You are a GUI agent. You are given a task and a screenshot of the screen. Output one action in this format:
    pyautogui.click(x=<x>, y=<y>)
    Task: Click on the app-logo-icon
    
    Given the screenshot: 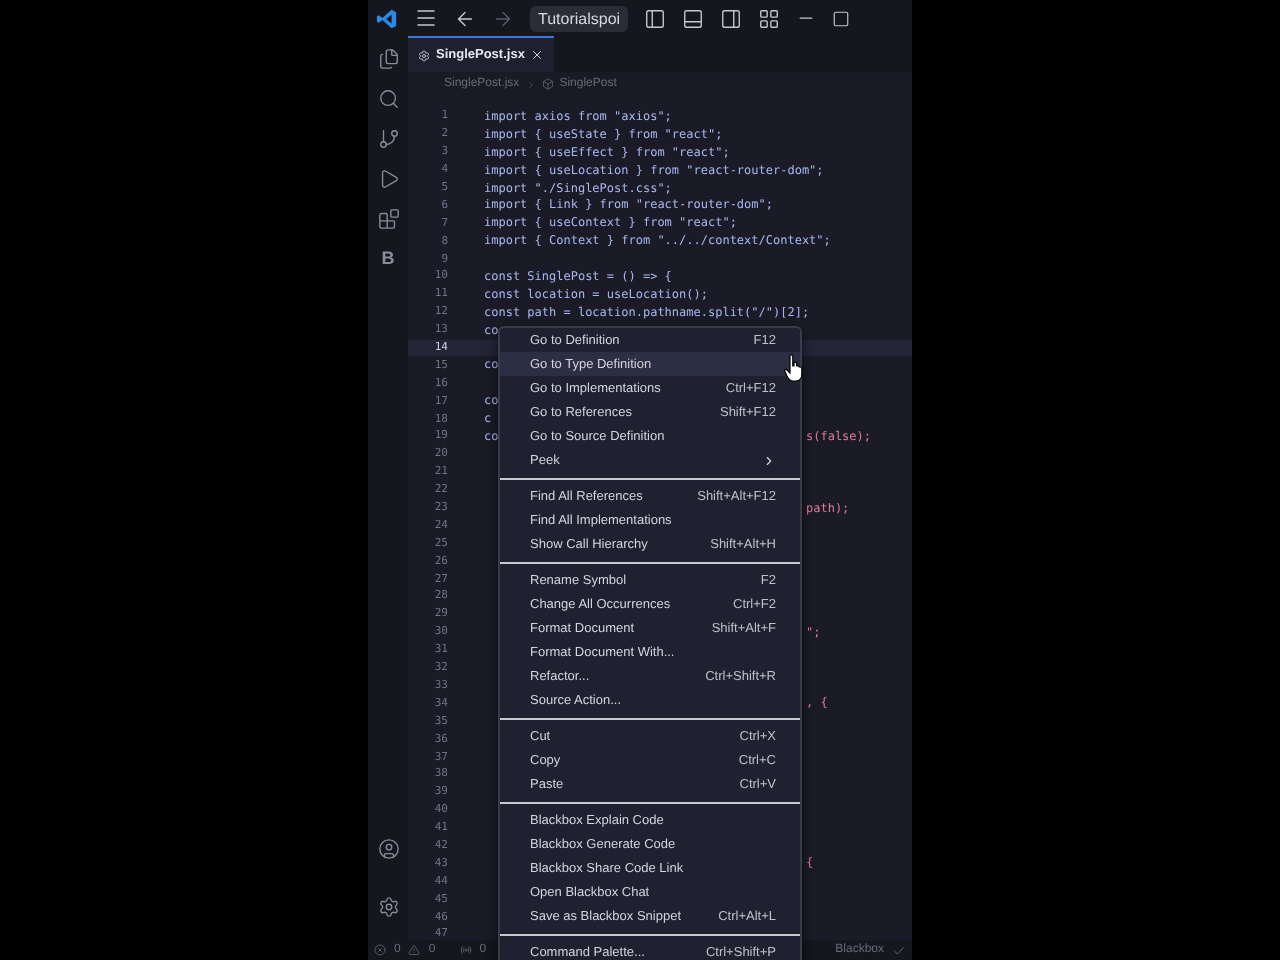 What is the action you would take?
    pyautogui.click(x=387, y=18)
    